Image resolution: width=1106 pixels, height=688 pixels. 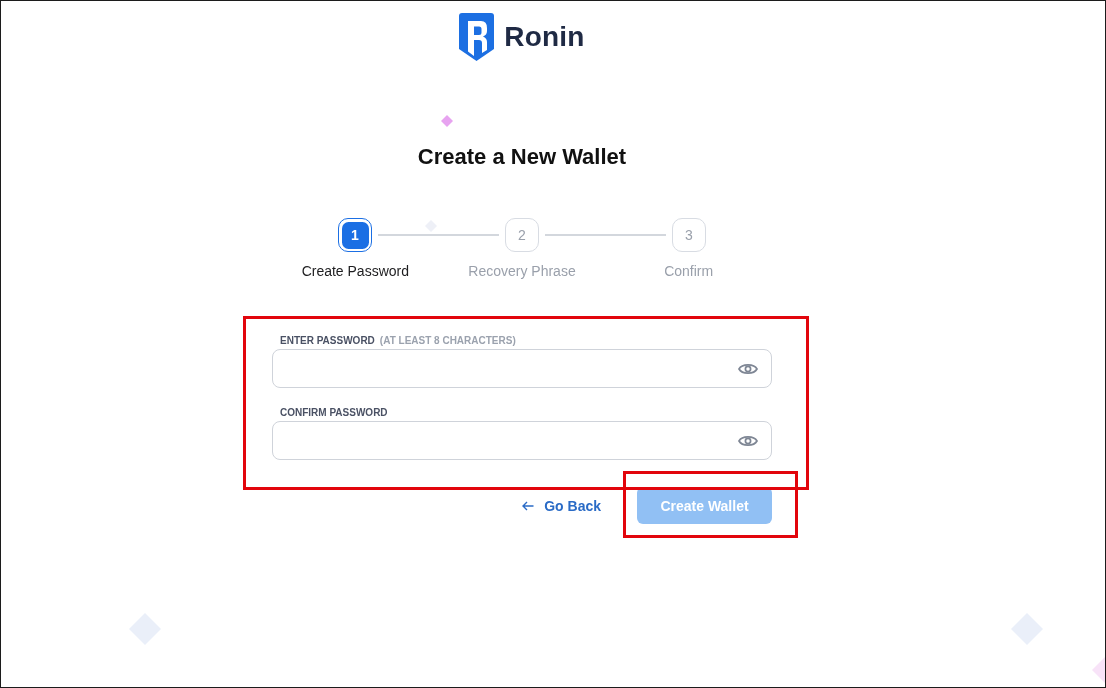 What do you see at coordinates (522, 235) in the screenshot?
I see `step-number: 2` at bounding box center [522, 235].